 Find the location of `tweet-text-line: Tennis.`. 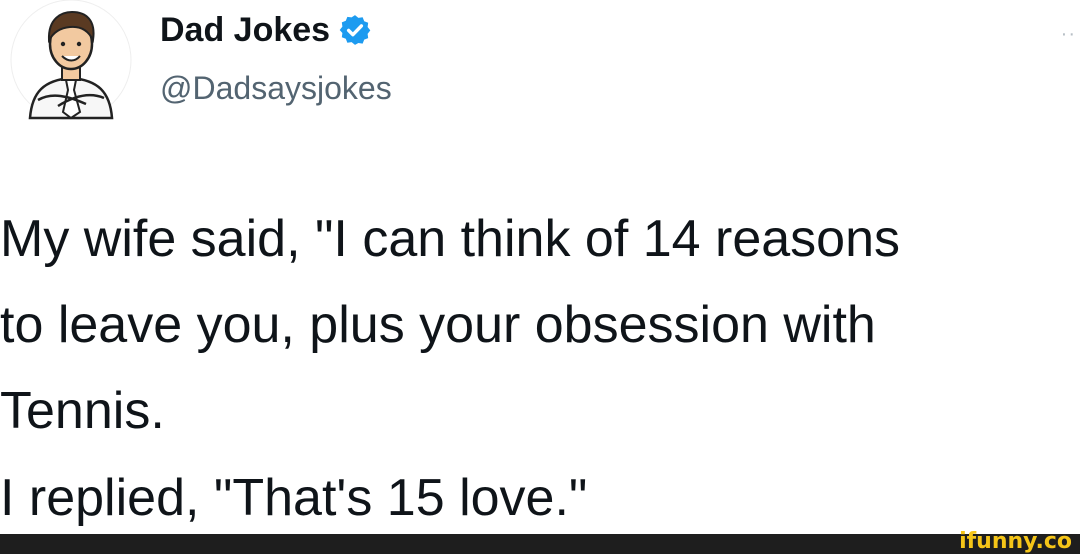

tweet-text-line: Tennis. is located at coordinates (82, 411).